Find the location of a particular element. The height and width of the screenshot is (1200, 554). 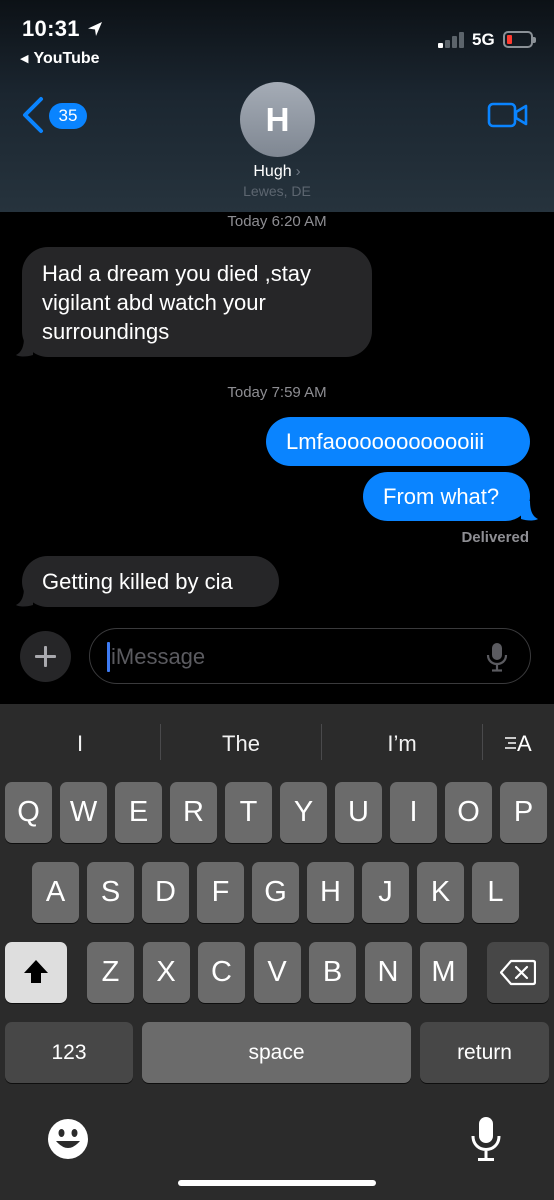

key-m: M is located at coordinates (443, 972).